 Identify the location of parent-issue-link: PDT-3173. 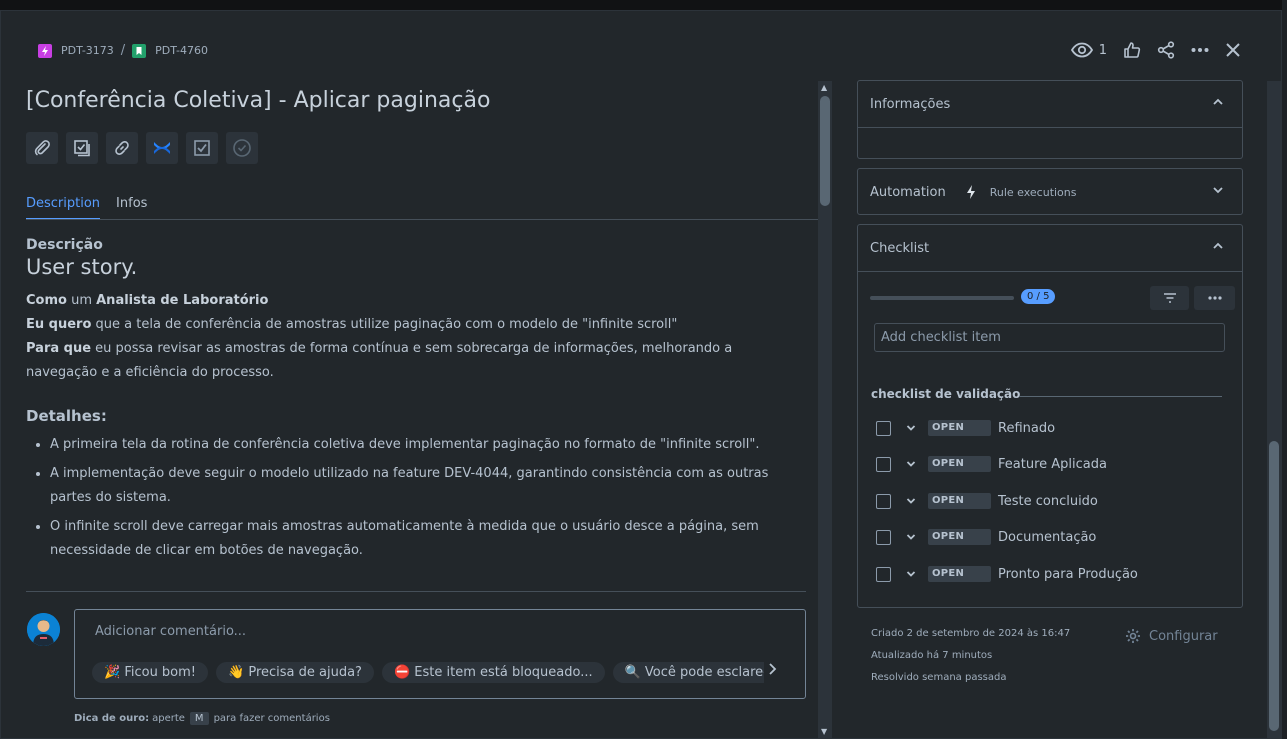
(87, 50).